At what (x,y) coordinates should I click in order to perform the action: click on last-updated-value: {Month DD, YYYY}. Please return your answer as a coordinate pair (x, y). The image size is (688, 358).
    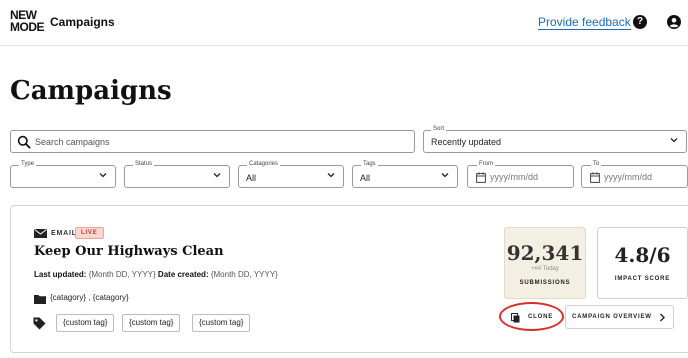
    Looking at the image, I should click on (122, 274).